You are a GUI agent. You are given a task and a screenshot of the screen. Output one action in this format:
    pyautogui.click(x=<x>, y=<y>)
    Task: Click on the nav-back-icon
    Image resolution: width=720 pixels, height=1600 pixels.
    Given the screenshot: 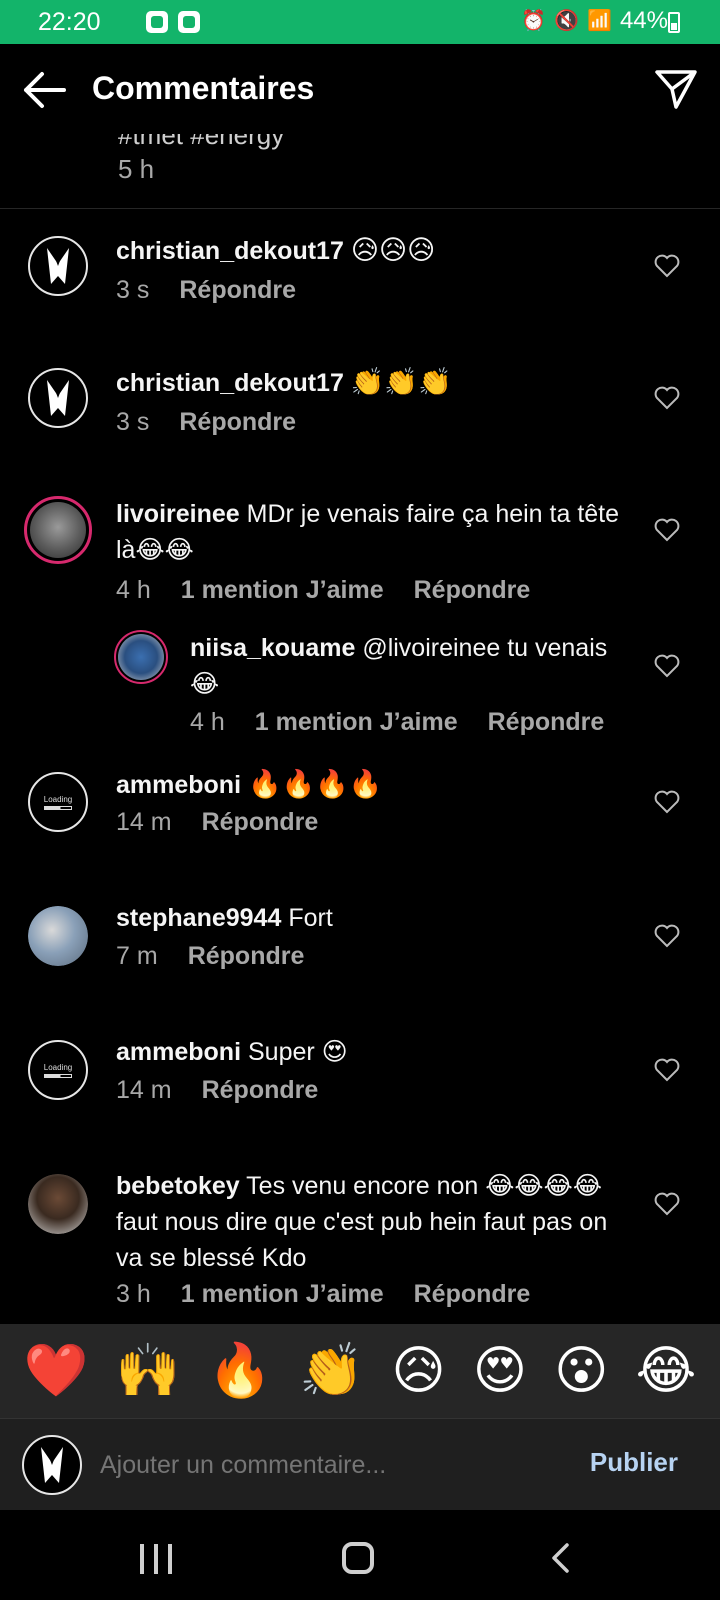 What is the action you would take?
    pyautogui.click(x=560, y=1558)
    